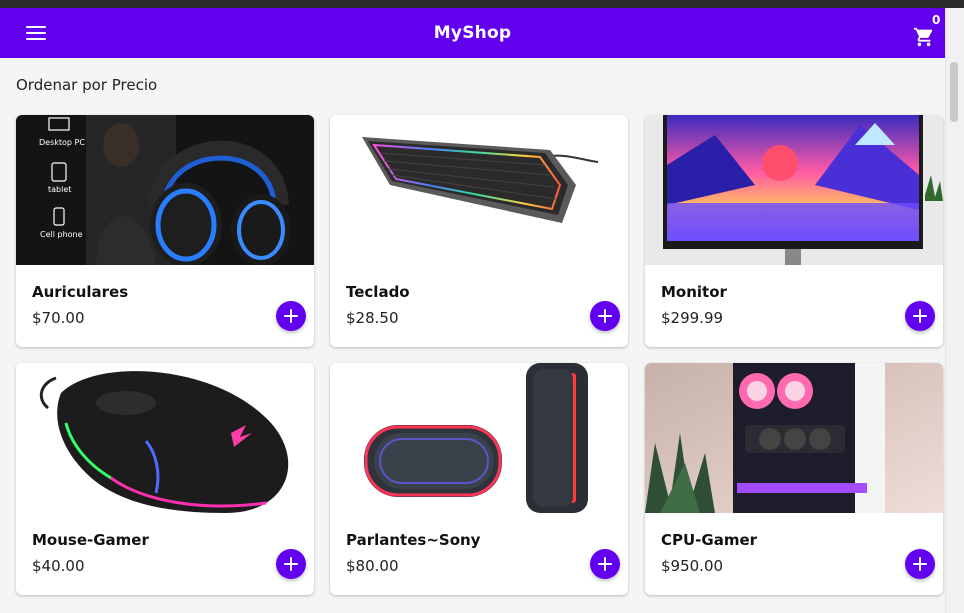 The height and width of the screenshot is (613, 964). I want to click on app-title: MyShop, so click(472, 33).